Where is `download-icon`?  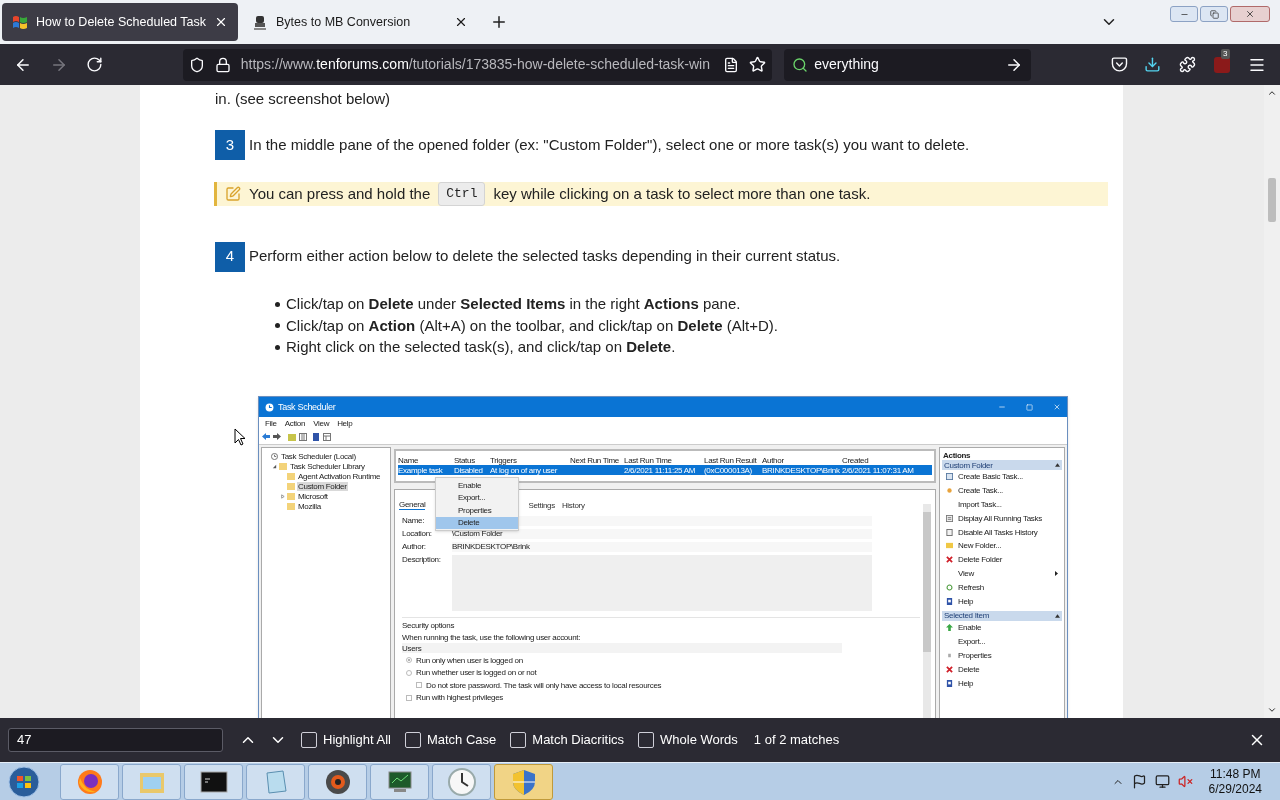 download-icon is located at coordinates (1153, 64).